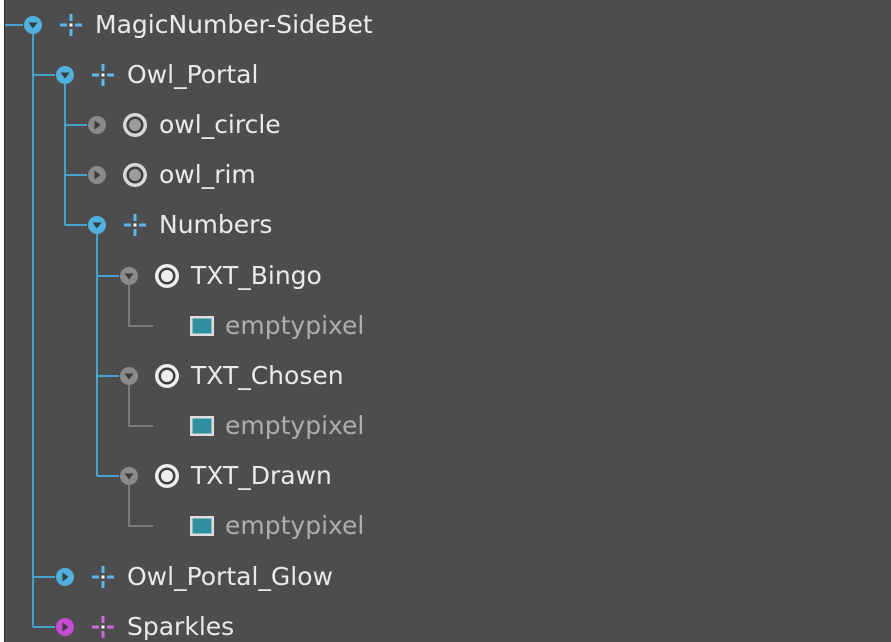  Describe the element at coordinates (448, 276) in the screenshot. I see `tree-row-txt-bingo: TXT_Bingo` at that location.